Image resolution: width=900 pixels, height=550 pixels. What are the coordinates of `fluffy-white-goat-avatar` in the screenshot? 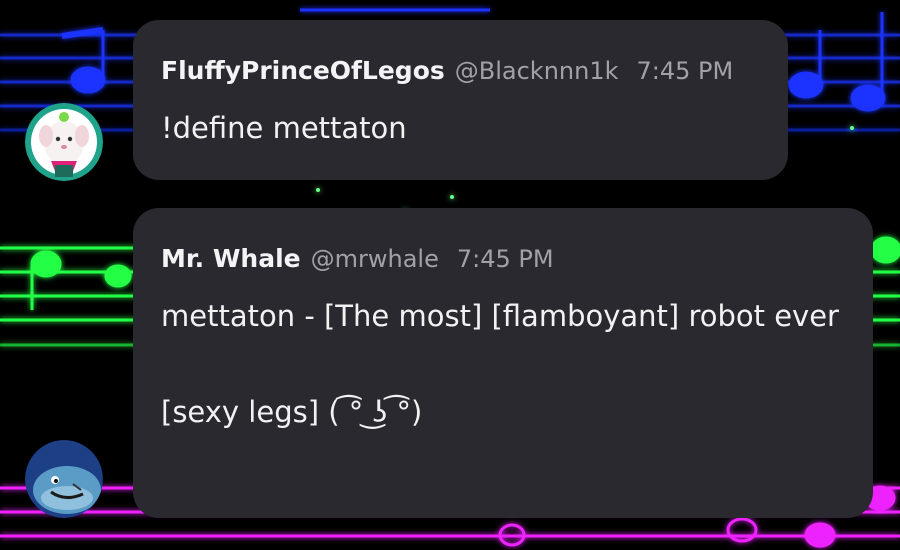 It's located at (64, 142).